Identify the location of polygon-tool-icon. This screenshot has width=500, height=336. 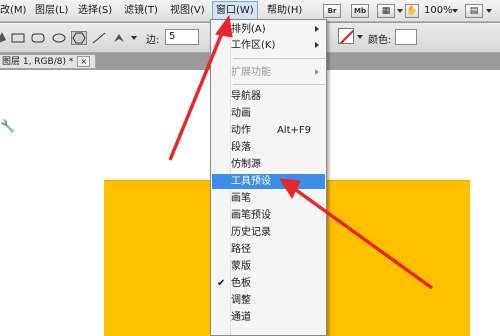
(79, 38).